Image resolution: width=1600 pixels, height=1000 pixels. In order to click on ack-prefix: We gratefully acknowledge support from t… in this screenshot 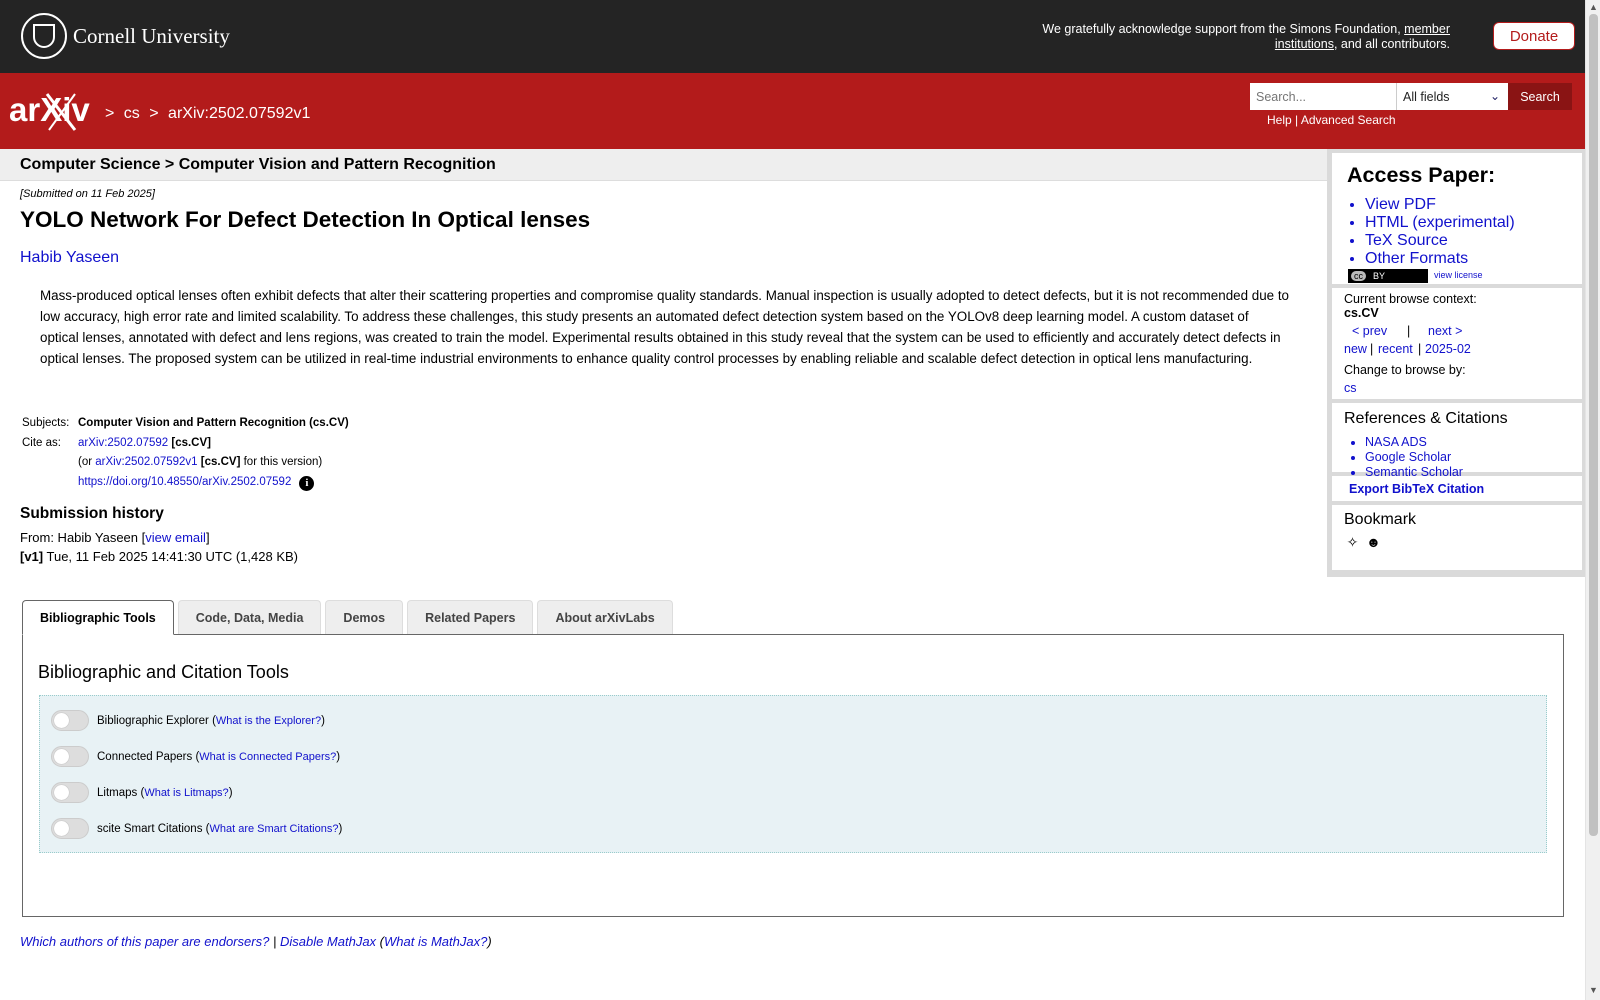, I will do `click(1221, 29)`.